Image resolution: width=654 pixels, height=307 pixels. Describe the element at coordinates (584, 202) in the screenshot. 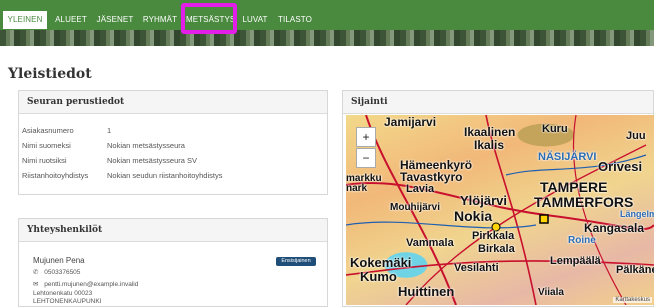

I see `map-label: TAMMERFORS` at that location.